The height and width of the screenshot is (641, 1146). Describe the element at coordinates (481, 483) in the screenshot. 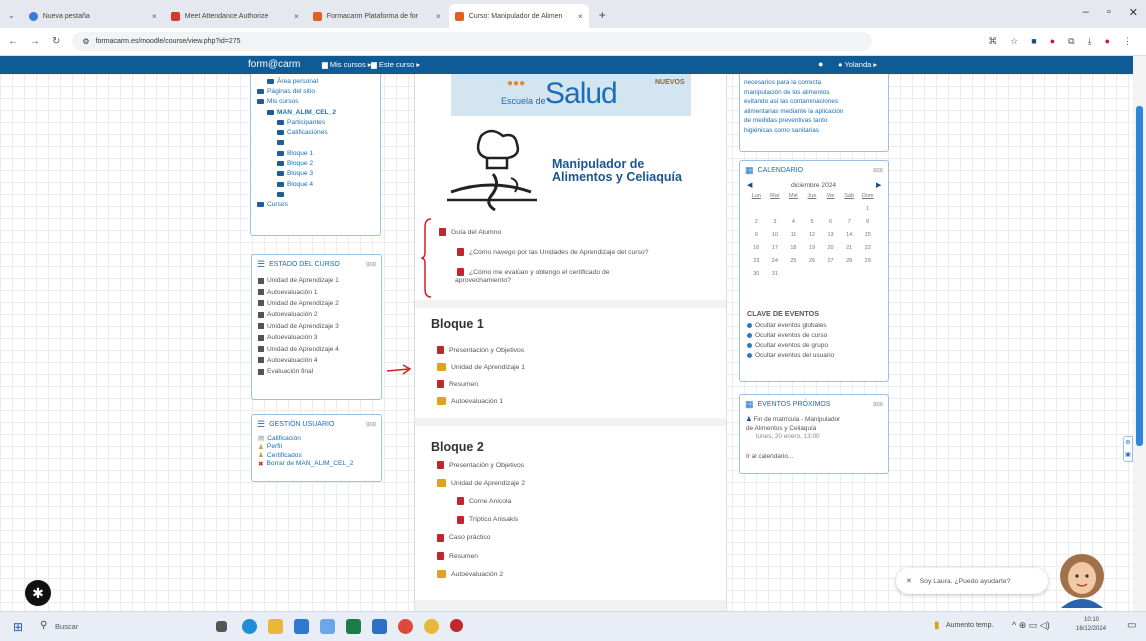

I see `activity-link: Unidad de Aprendizaje 2` at that location.